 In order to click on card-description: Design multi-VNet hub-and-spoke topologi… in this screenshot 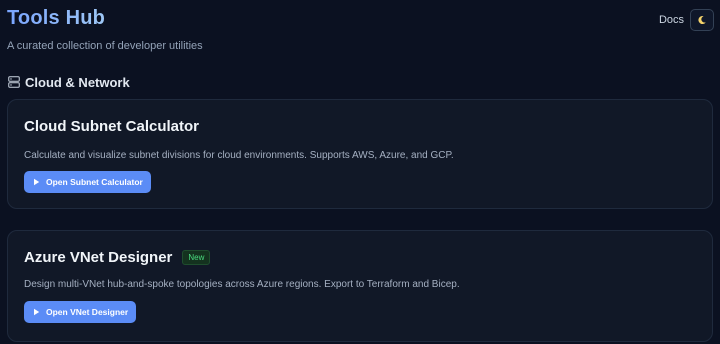, I will do `click(242, 284)`.